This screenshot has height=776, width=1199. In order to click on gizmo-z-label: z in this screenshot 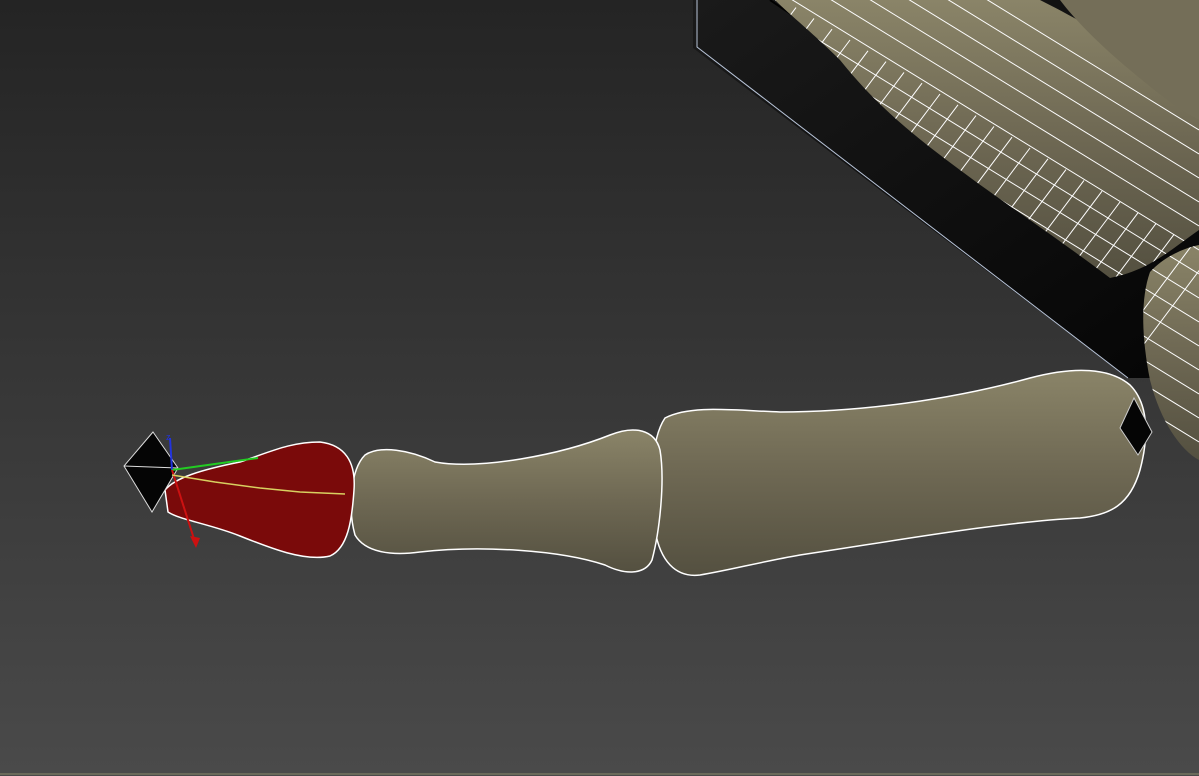, I will do `click(168, 437)`.